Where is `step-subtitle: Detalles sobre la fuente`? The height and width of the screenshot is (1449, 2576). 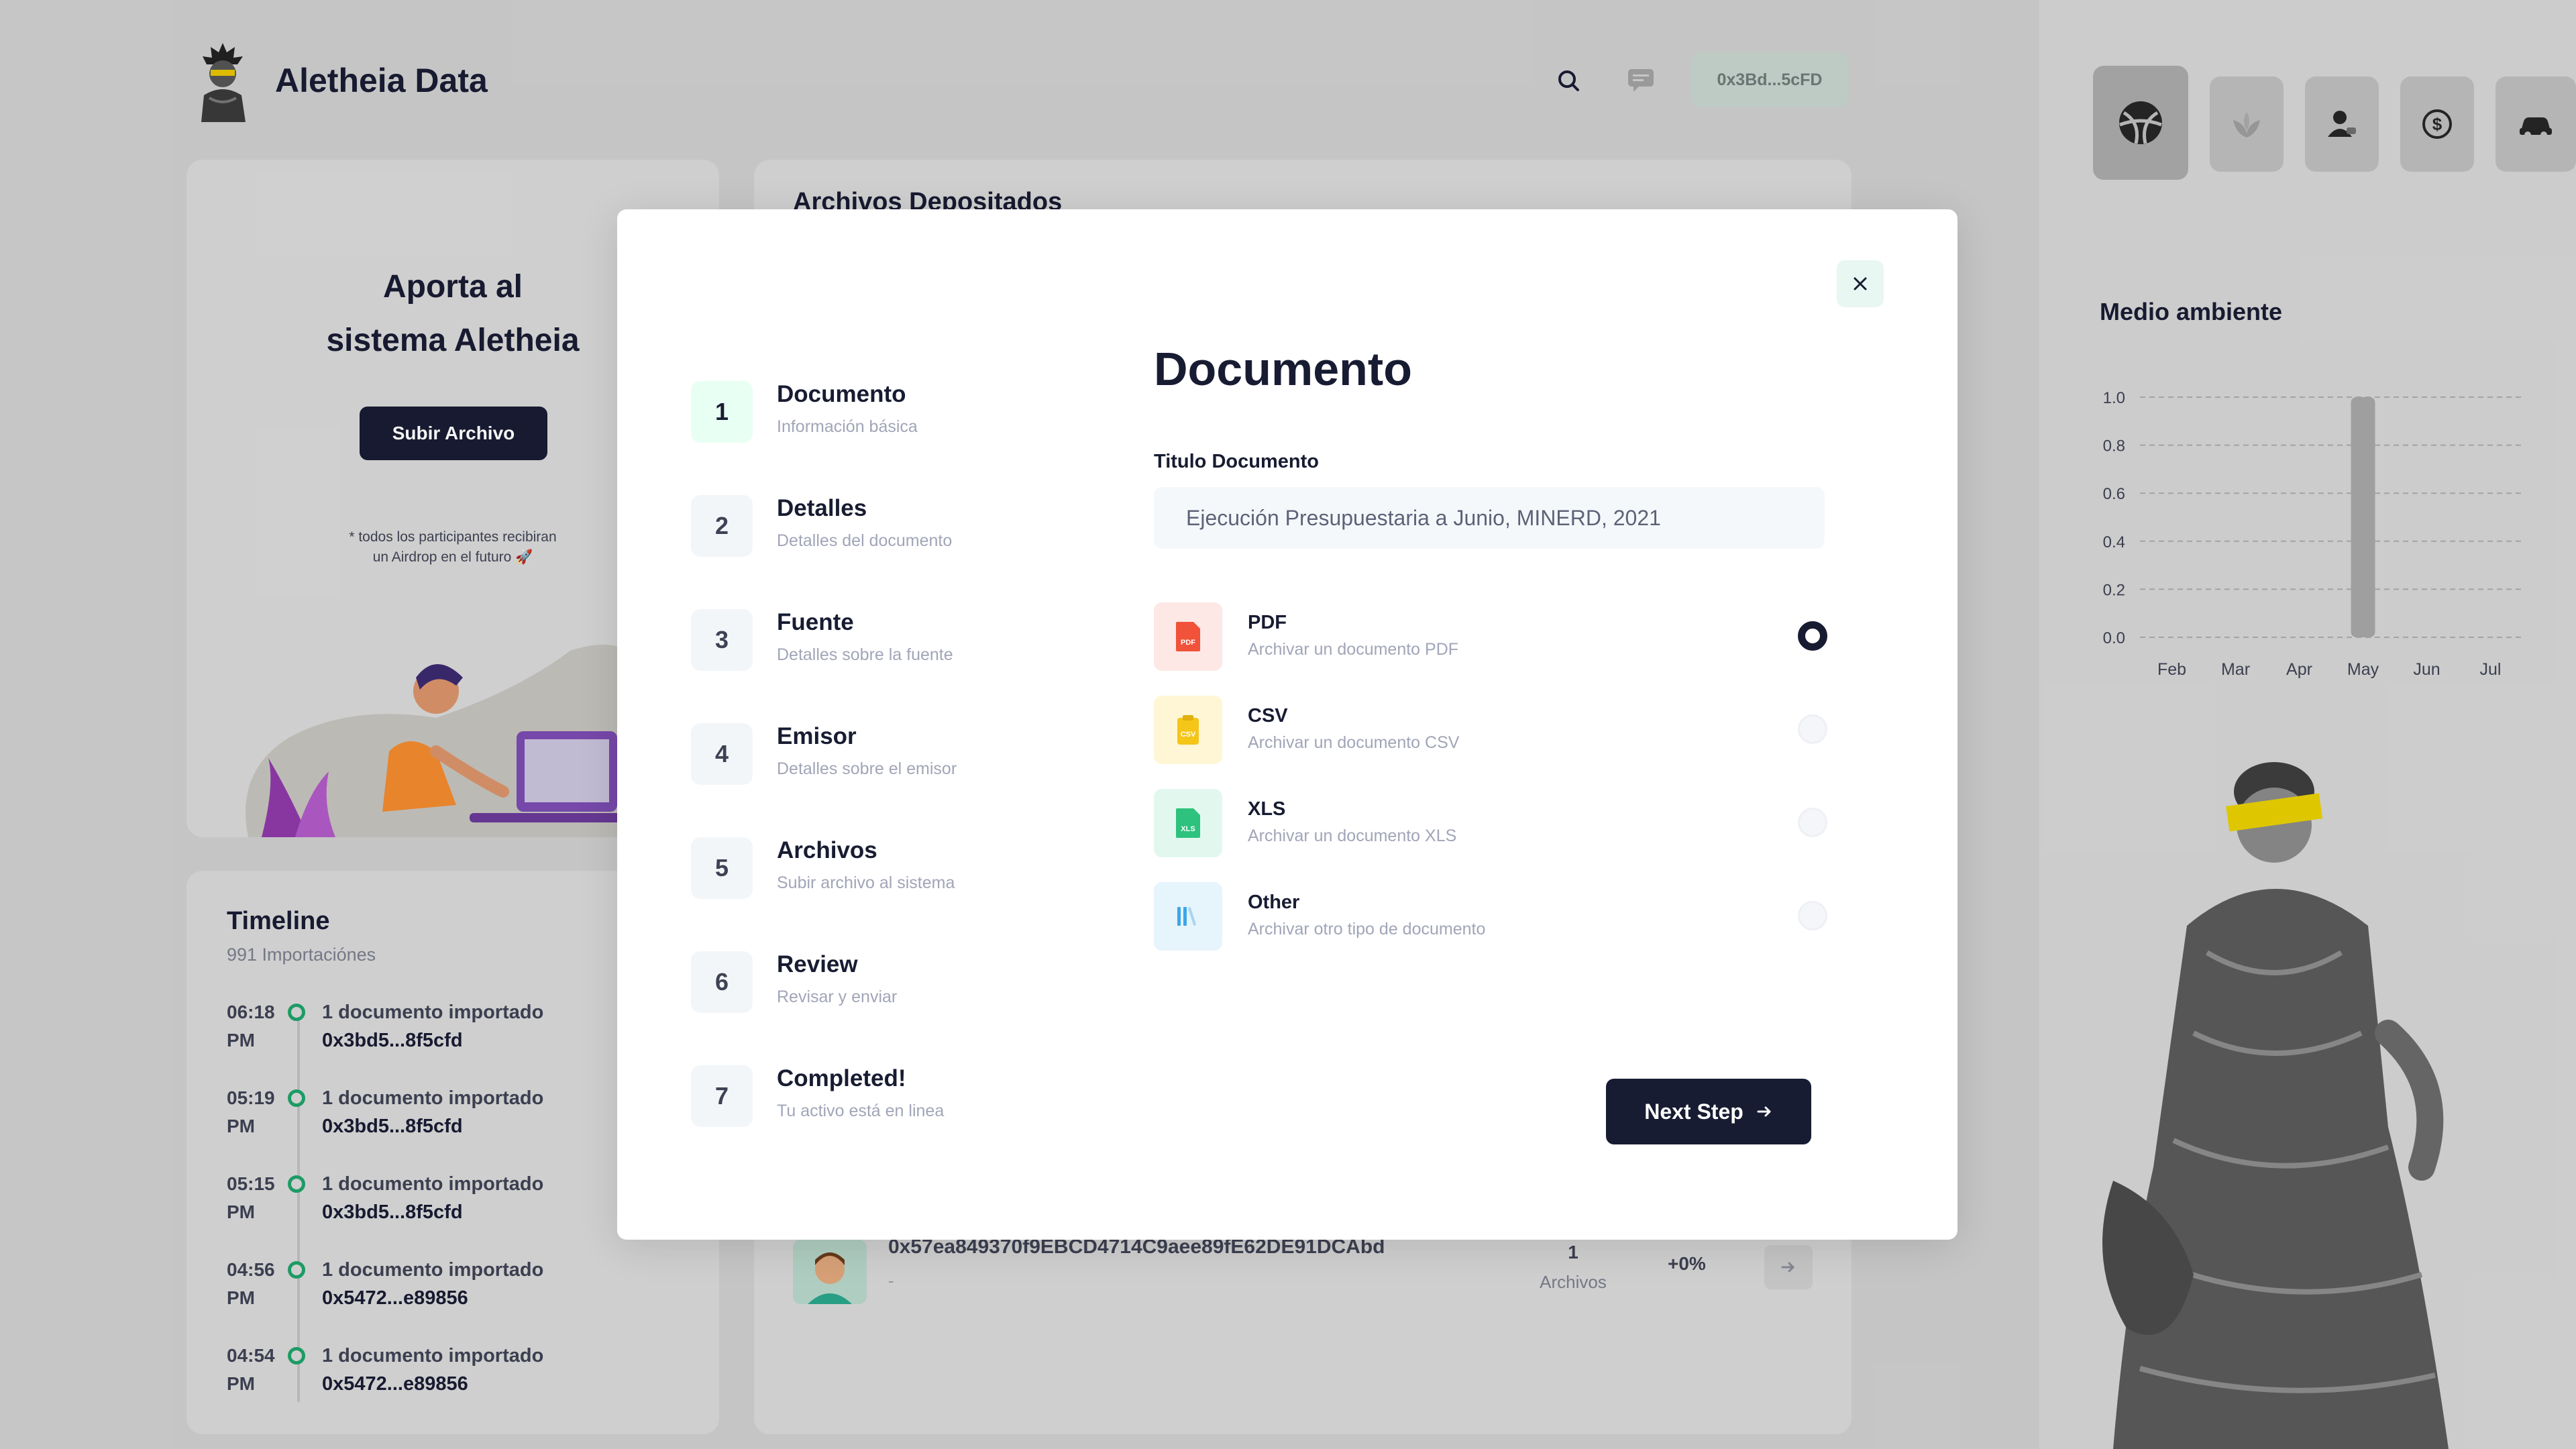 step-subtitle: Detalles sobre la fuente is located at coordinates (865, 654).